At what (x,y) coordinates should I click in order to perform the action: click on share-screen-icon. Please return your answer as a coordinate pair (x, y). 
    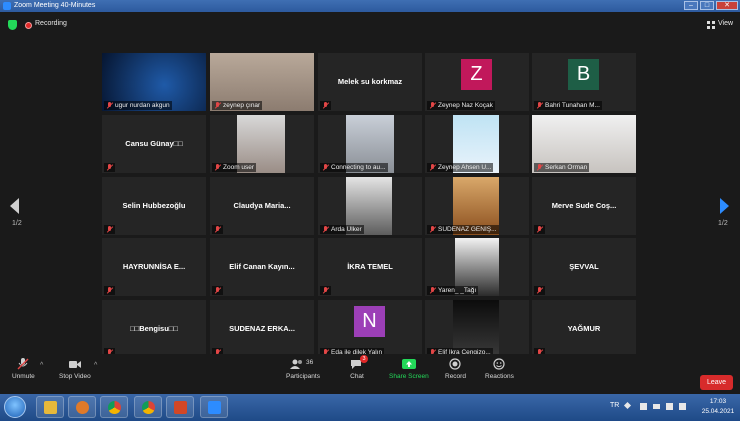
    Looking at the image, I should click on (408, 364).